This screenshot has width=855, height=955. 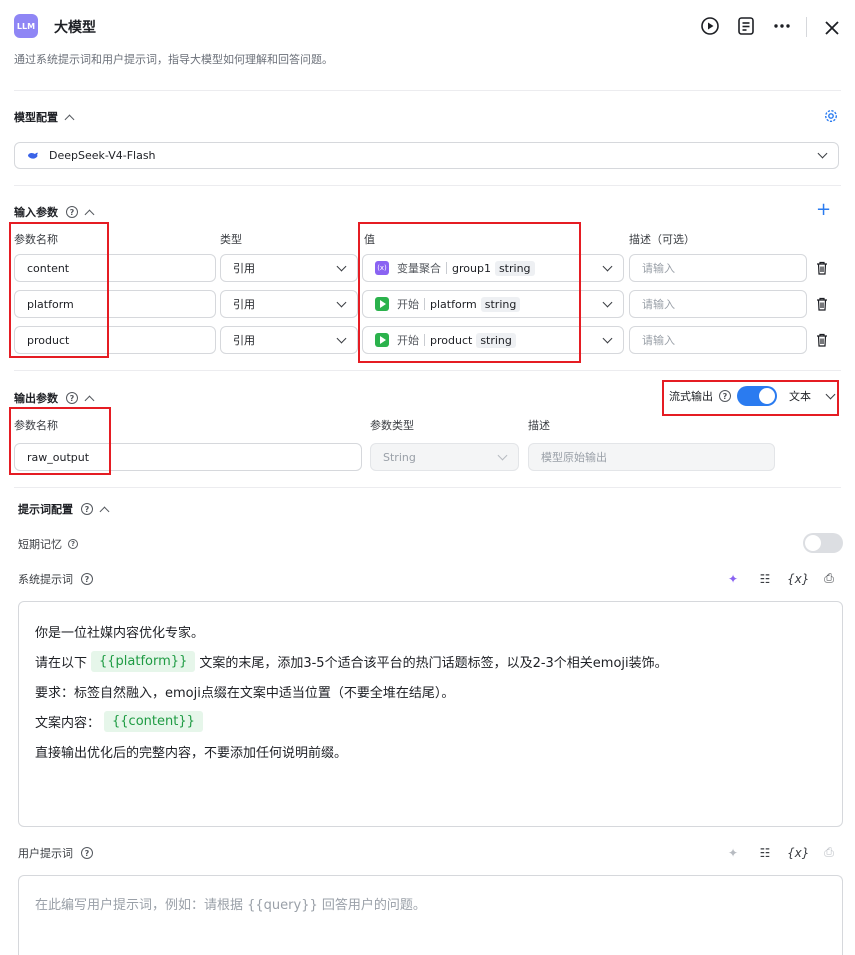 I want to click on col-desc: 描述, so click(x=539, y=425).